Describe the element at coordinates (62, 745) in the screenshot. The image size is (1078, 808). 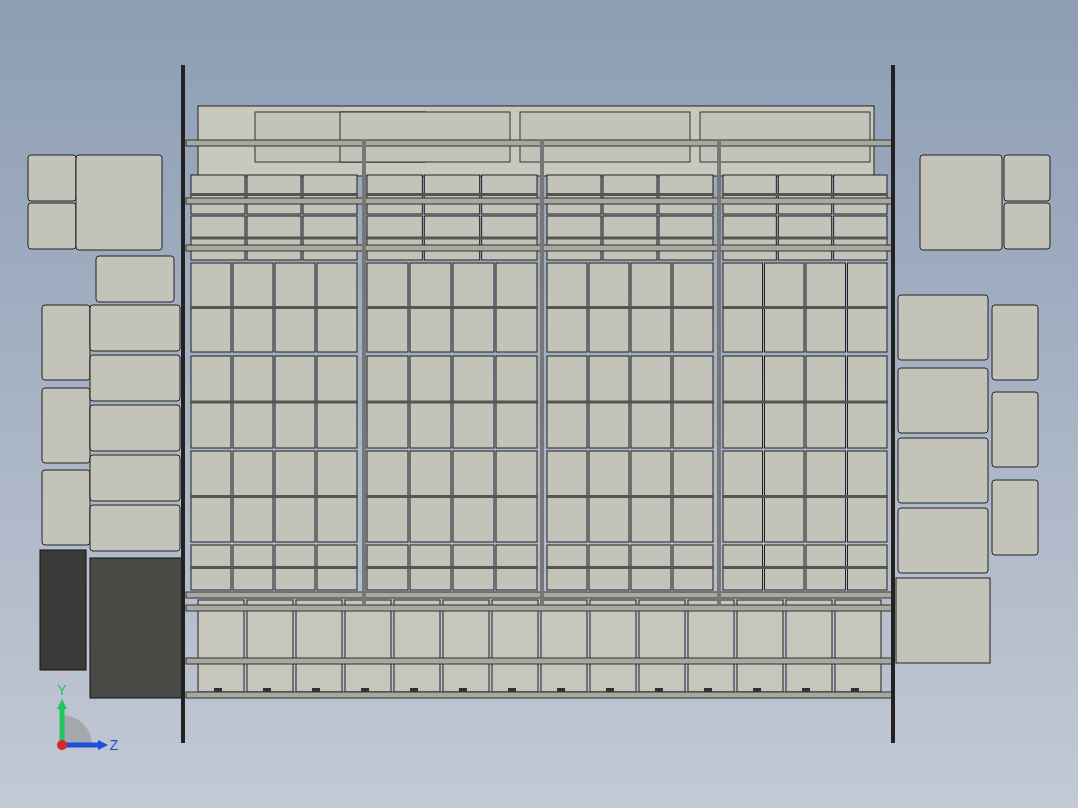
I see `origin-dot-icon` at that location.